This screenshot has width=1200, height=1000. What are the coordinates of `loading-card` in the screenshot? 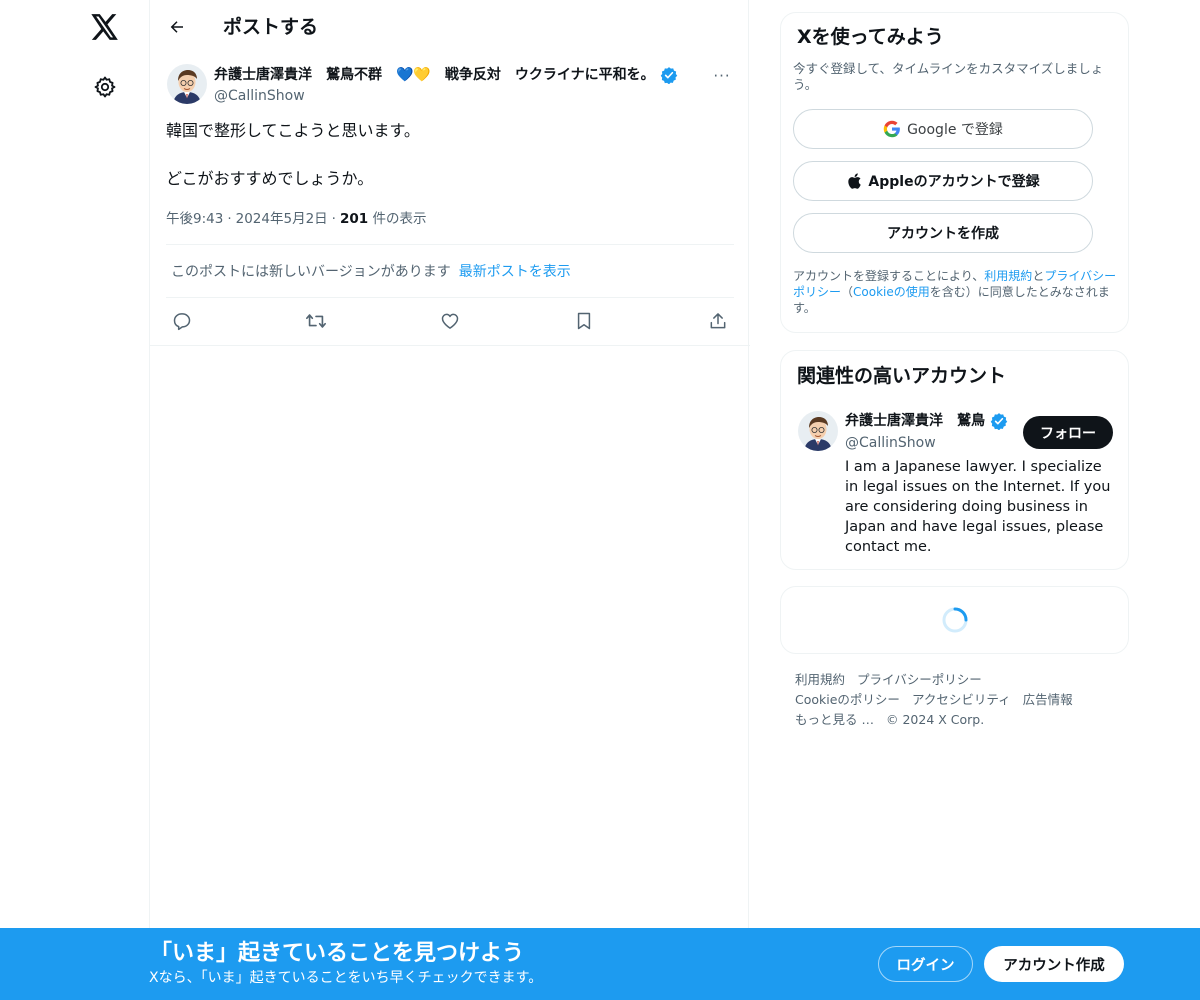 It's located at (954, 620).